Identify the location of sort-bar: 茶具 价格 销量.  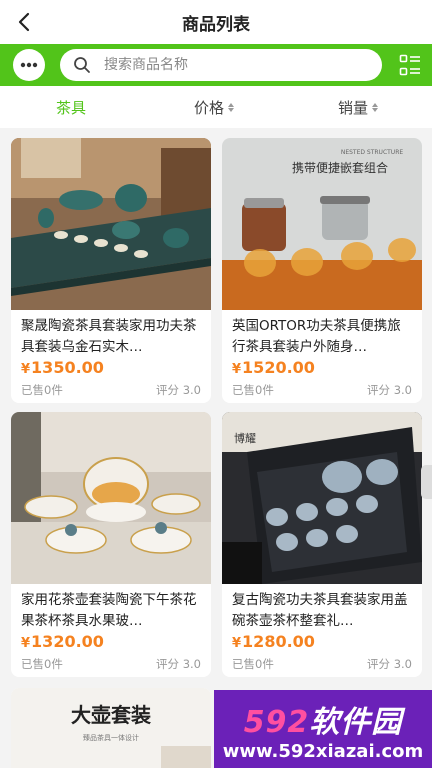
(216, 107).